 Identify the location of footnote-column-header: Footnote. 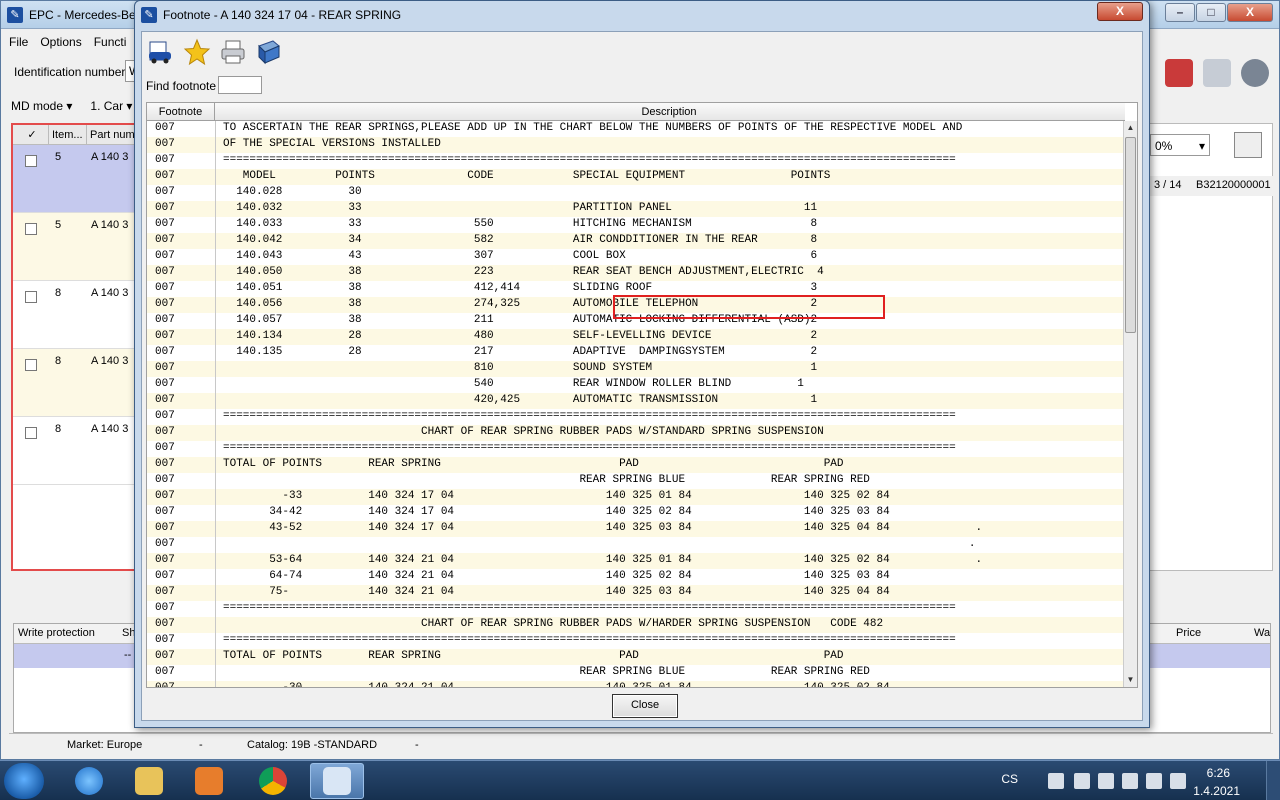
(181, 112).